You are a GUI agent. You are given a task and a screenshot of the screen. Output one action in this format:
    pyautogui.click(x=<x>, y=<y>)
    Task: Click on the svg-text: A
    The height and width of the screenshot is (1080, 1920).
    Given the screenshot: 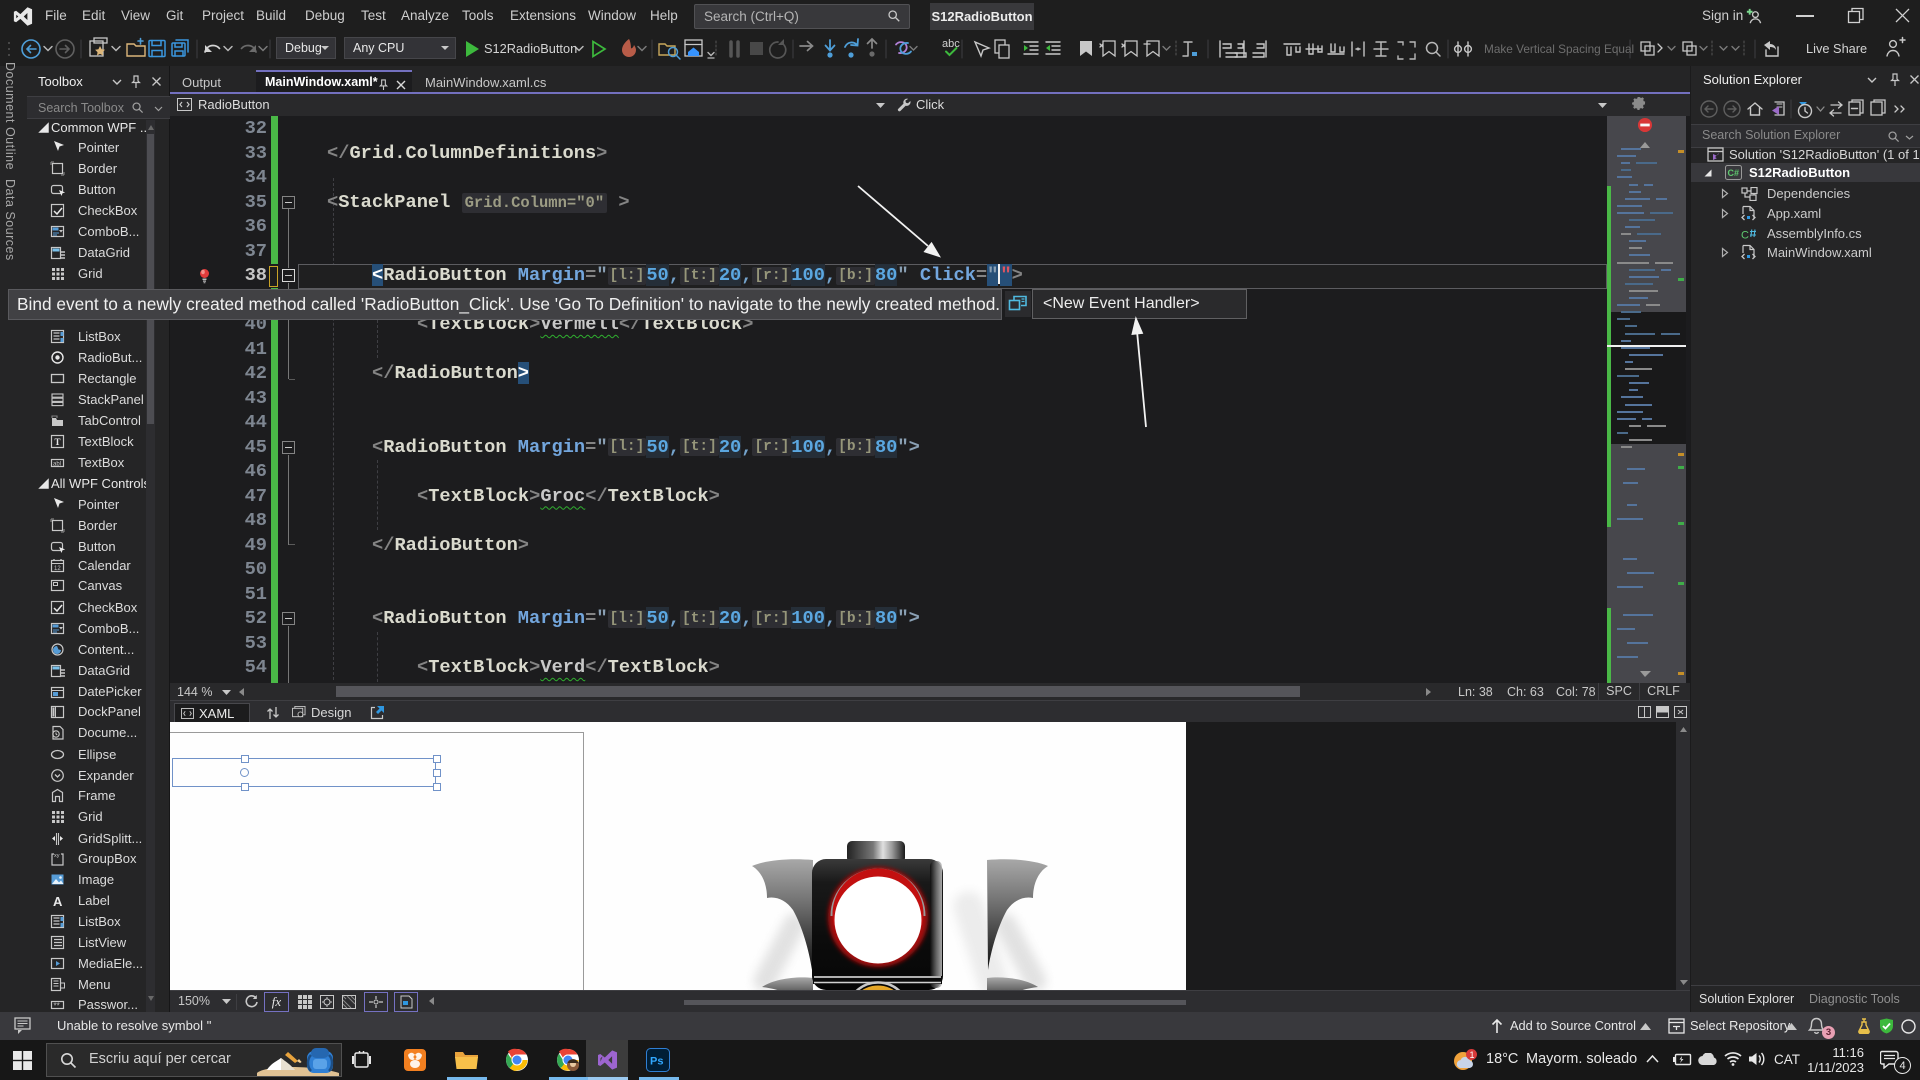 What is the action you would take?
    pyautogui.click(x=58, y=901)
    